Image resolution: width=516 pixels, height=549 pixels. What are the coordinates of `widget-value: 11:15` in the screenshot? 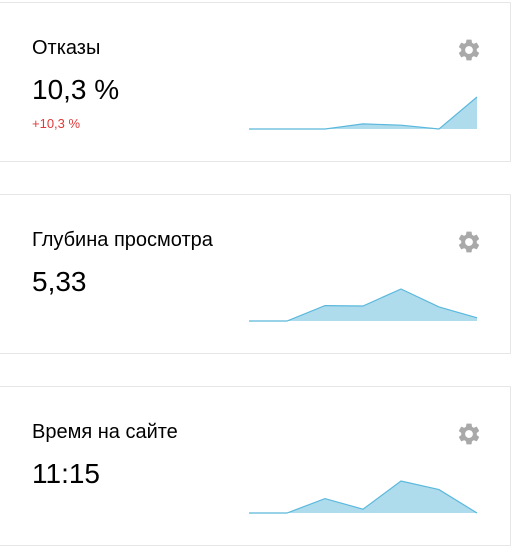 It's located at (66, 473).